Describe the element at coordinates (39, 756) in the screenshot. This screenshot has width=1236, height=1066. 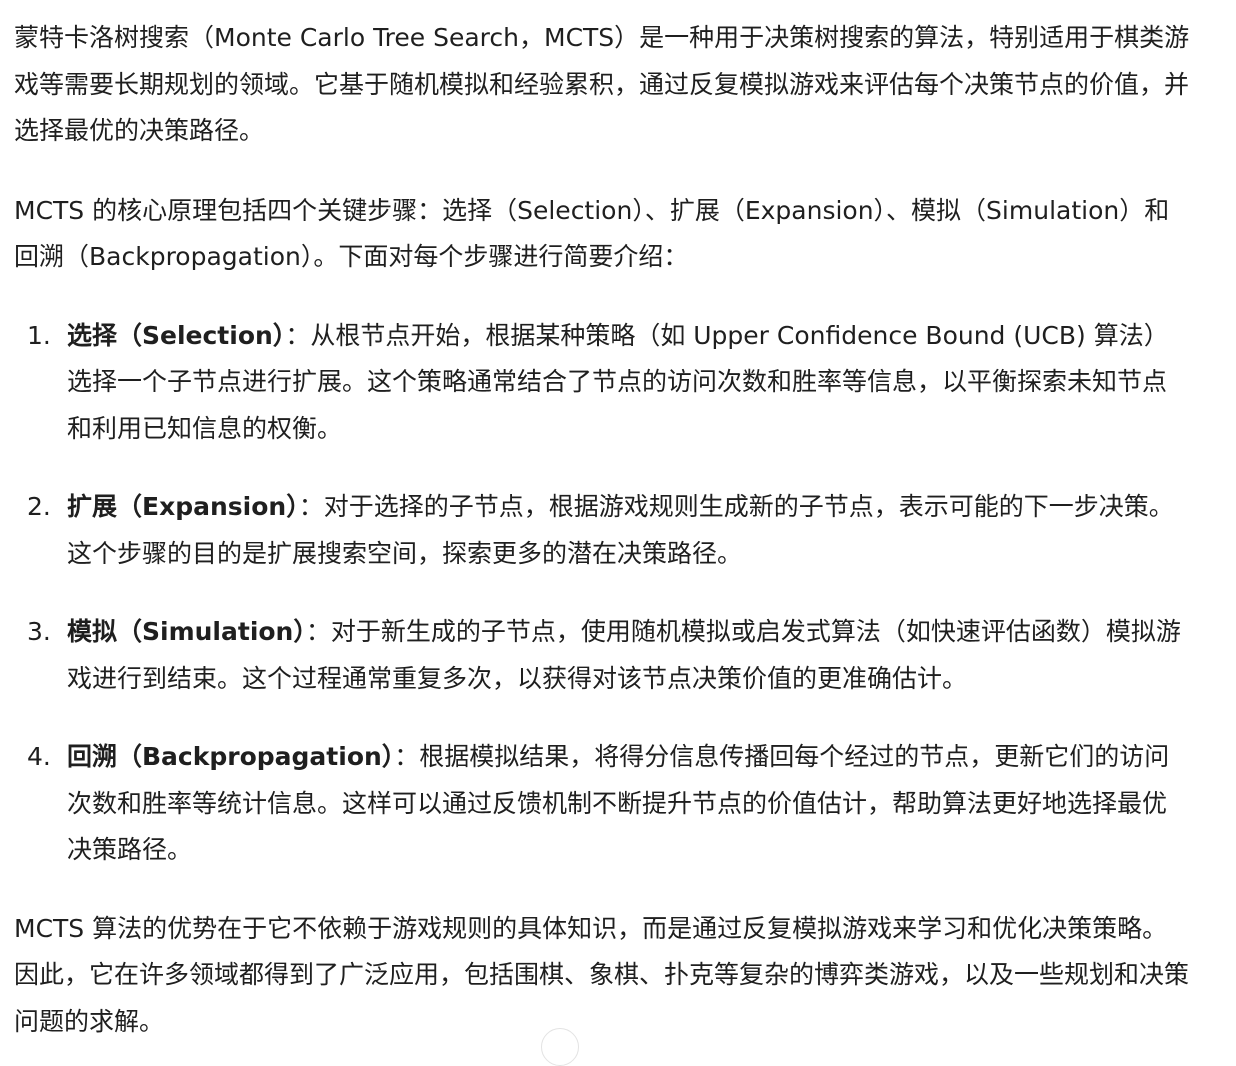
I see `list-number: 4.` at that location.